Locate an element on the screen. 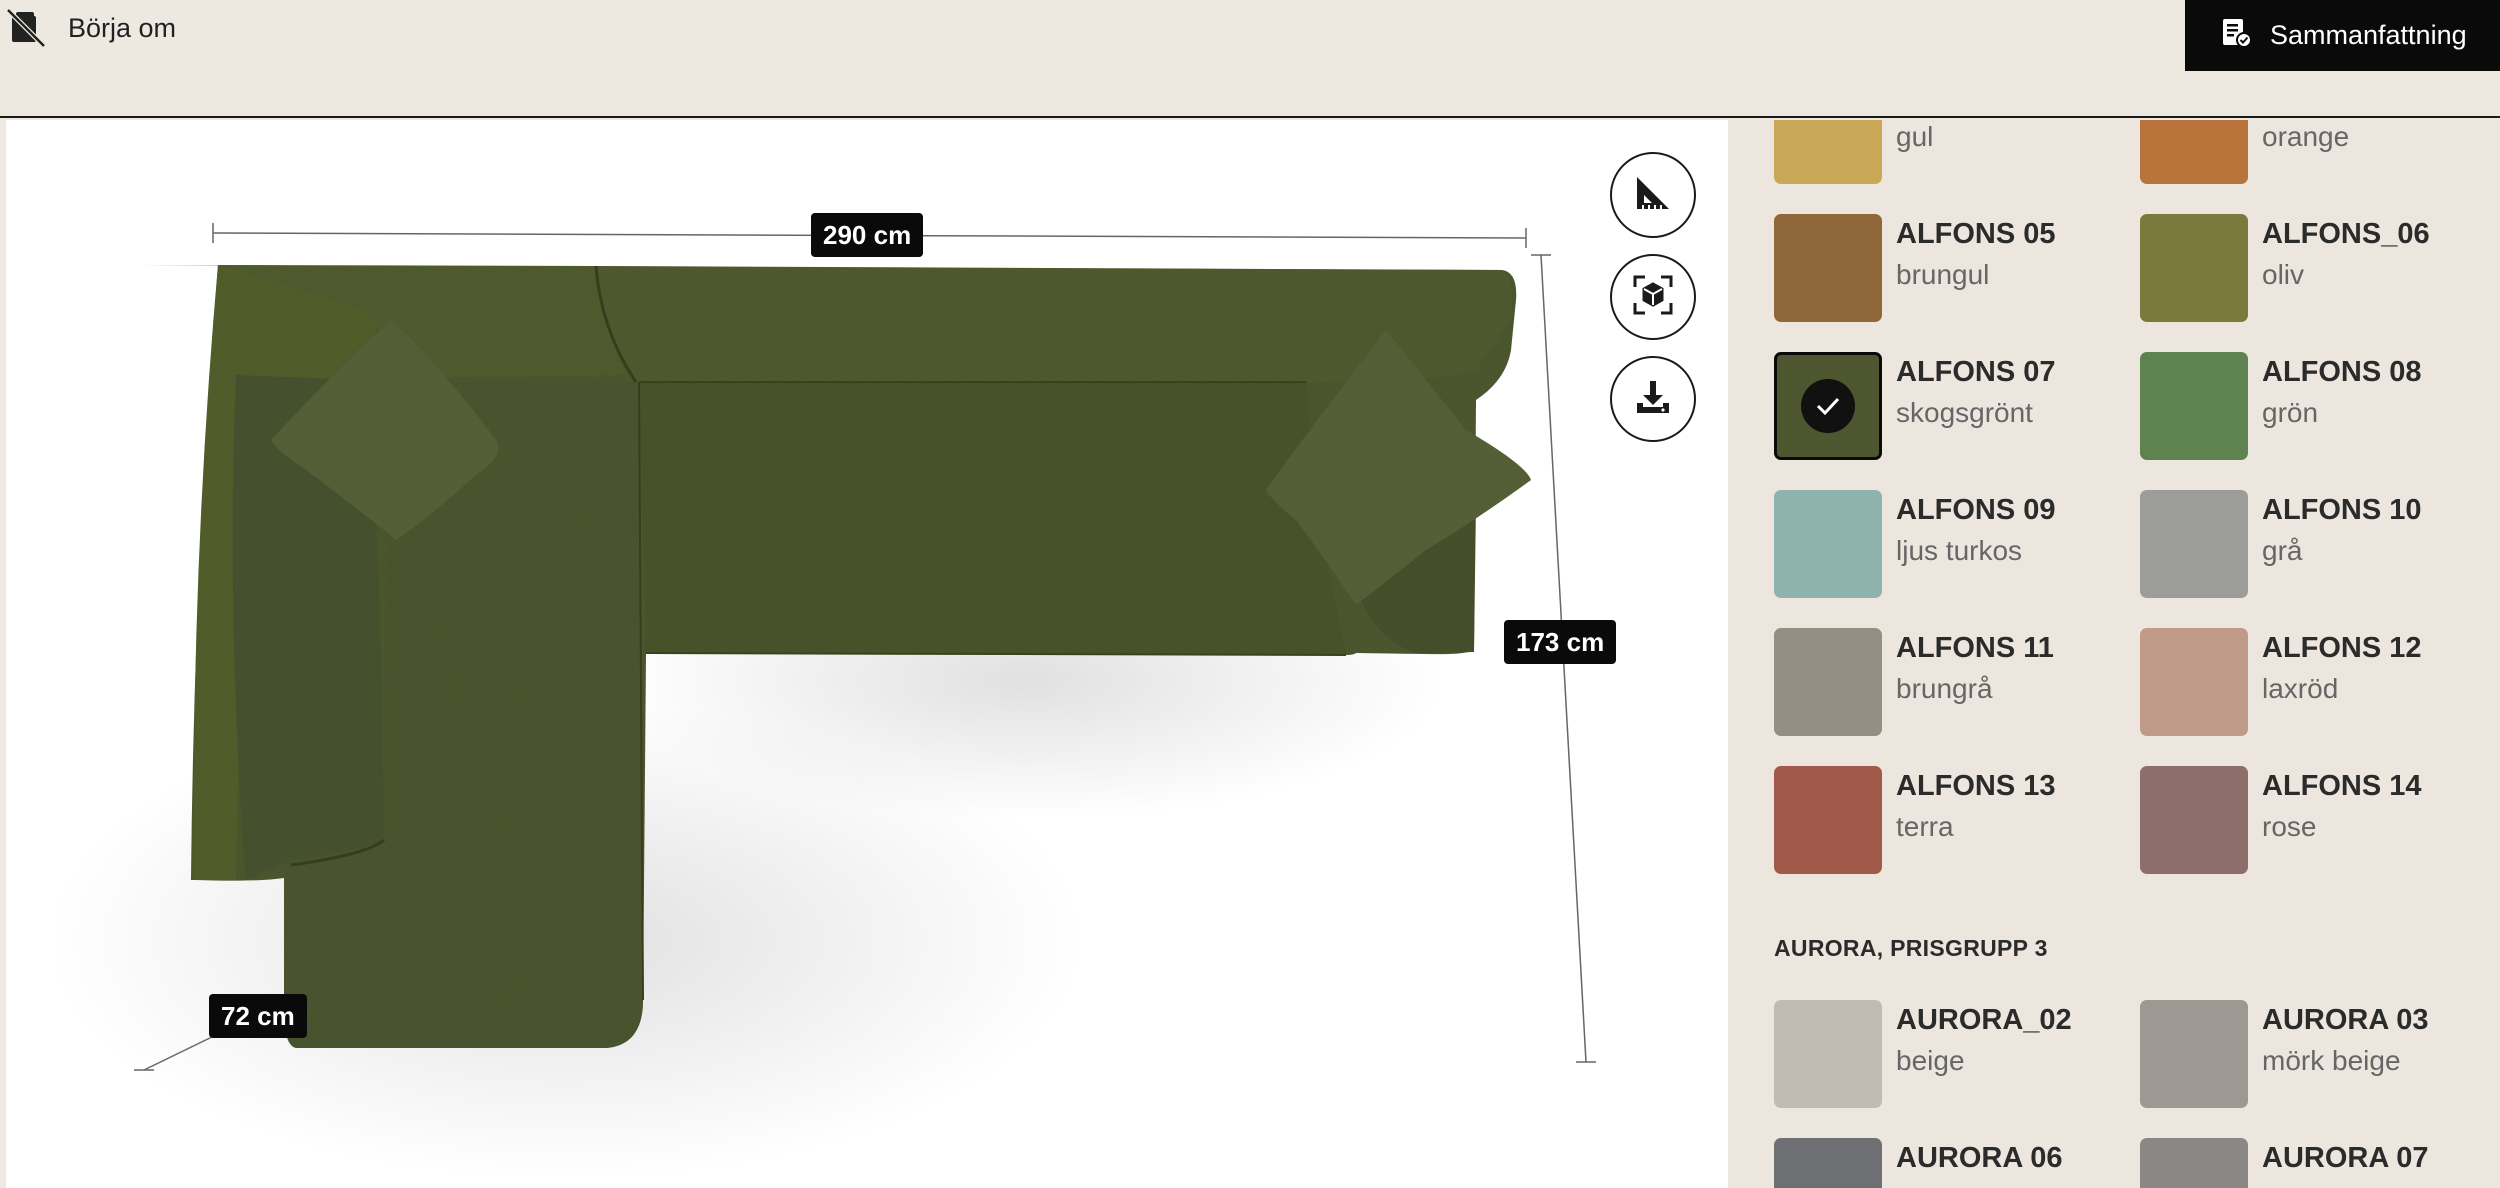  fabric-color-name: oliv is located at coordinates (2283, 274).